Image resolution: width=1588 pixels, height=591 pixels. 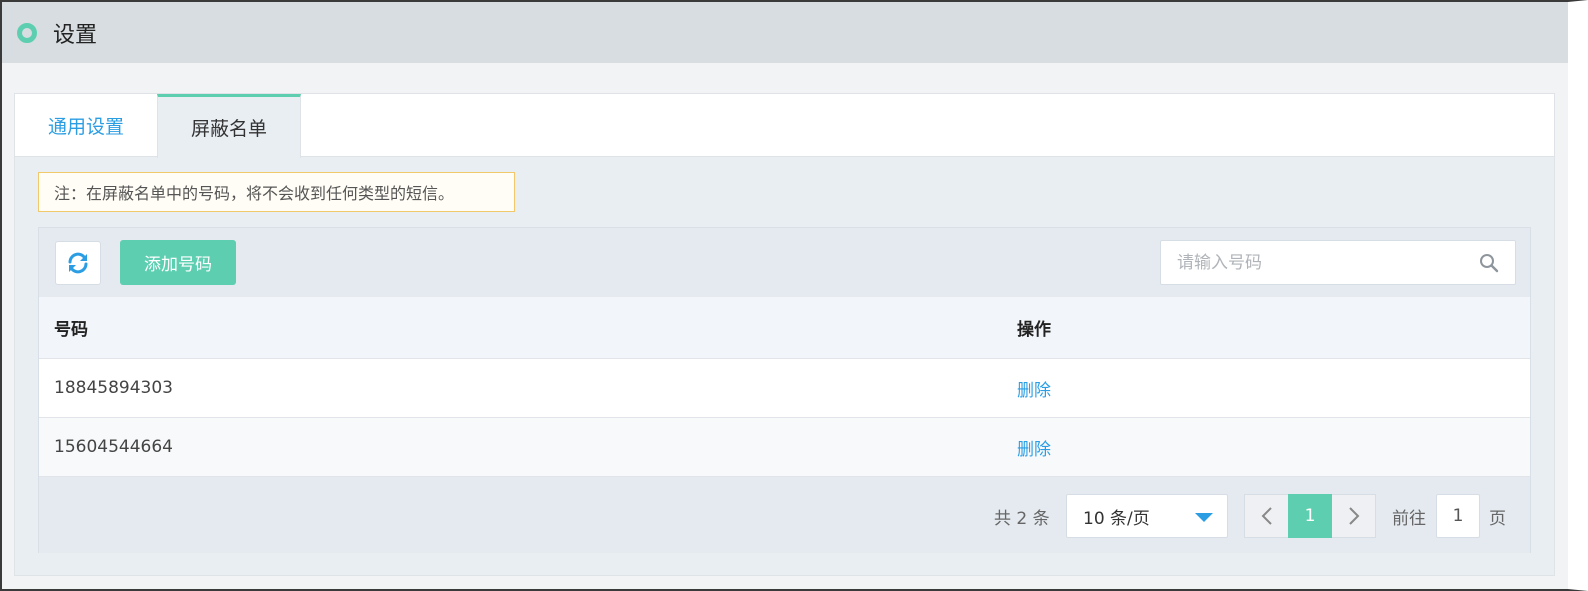 What do you see at coordinates (71, 330) in the screenshot?
I see `column-header-number: 号码` at bounding box center [71, 330].